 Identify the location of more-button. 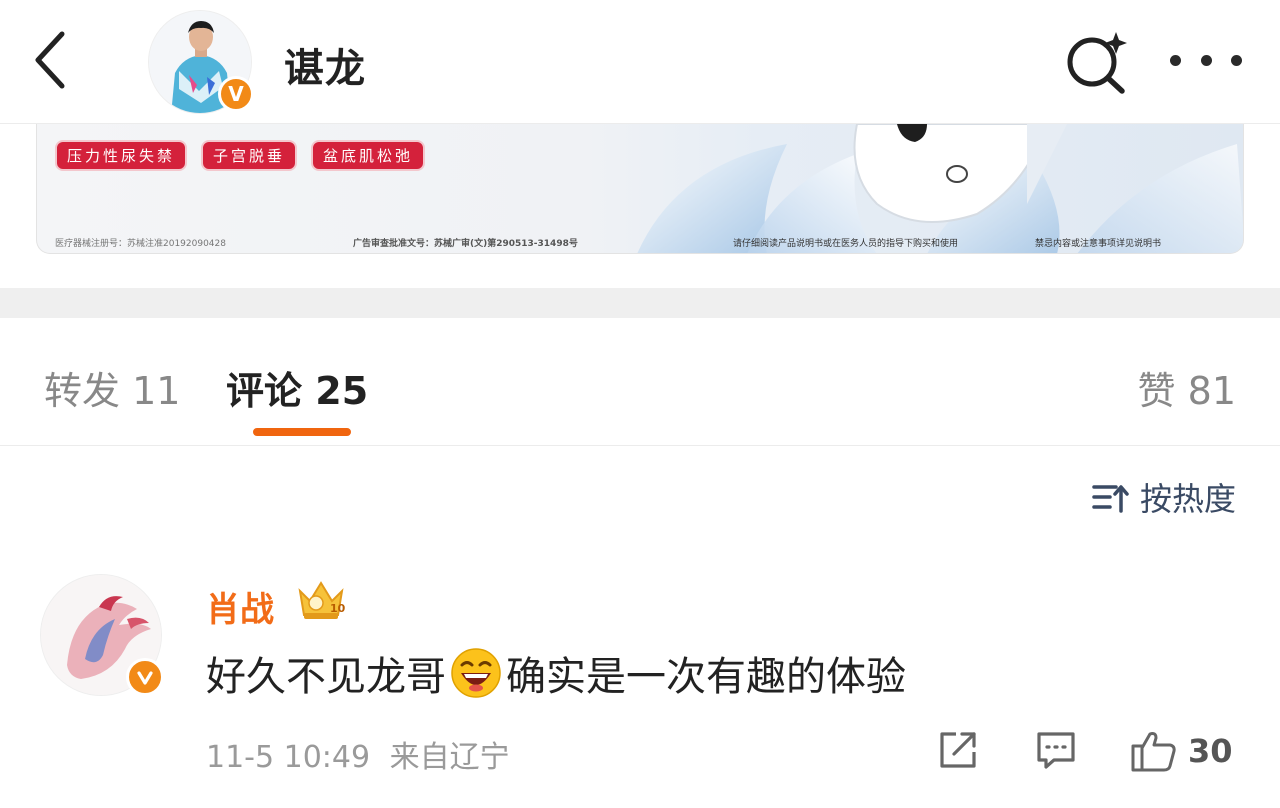
(1206, 60).